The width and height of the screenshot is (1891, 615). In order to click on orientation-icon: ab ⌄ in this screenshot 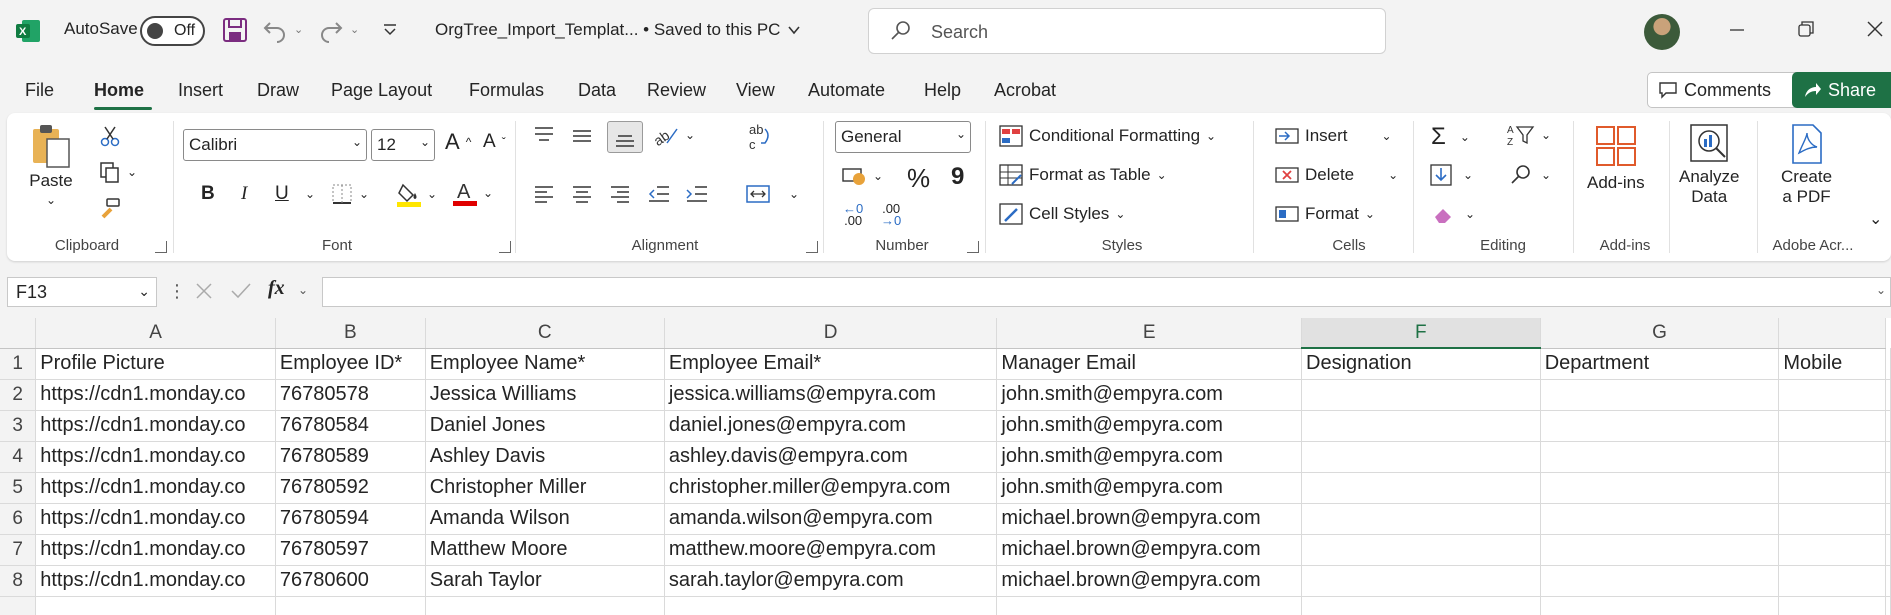, I will do `click(674, 135)`.